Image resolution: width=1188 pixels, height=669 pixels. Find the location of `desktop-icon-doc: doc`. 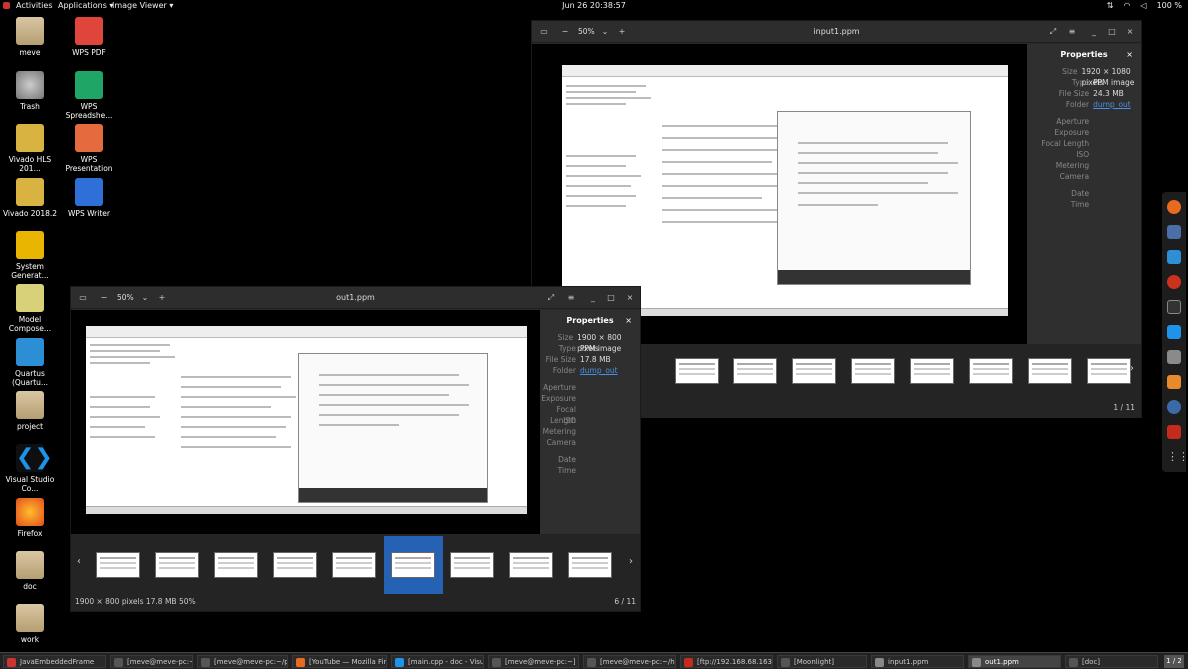

desktop-icon-doc: doc is located at coordinates (30, 571).